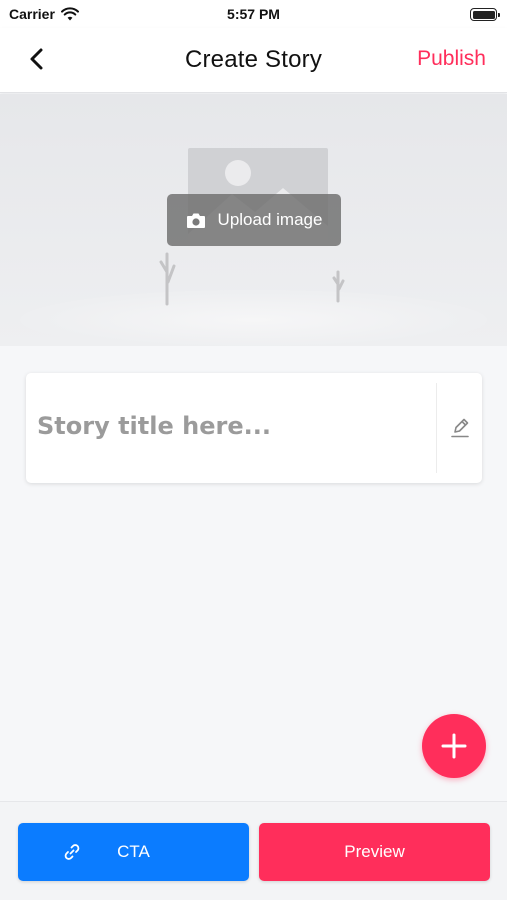 Image resolution: width=507 pixels, height=900 pixels. I want to click on preview-button: Preview, so click(374, 852).